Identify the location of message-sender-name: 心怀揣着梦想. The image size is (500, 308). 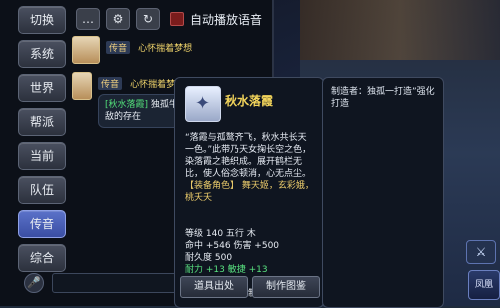
(165, 49).